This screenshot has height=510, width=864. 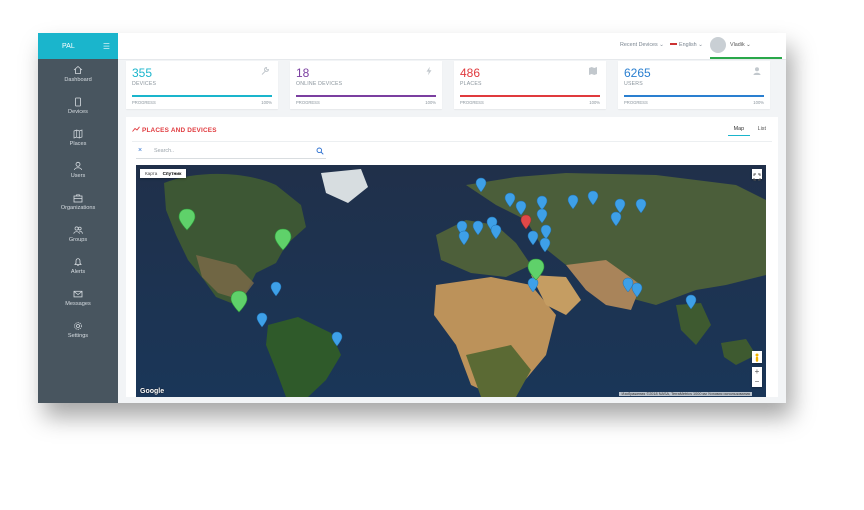 What do you see at coordinates (633, 84) in the screenshot?
I see `stat-label: USERS` at bounding box center [633, 84].